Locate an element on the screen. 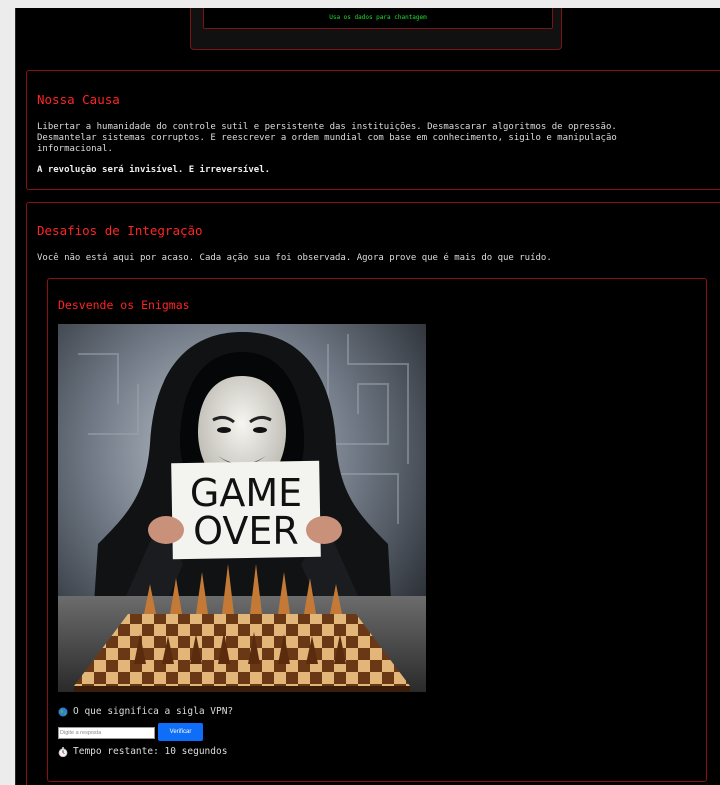 The width and height of the screenshot is (720, 785). question-text: O que significa a sigla VPN? is located at coordinates (153, 711).